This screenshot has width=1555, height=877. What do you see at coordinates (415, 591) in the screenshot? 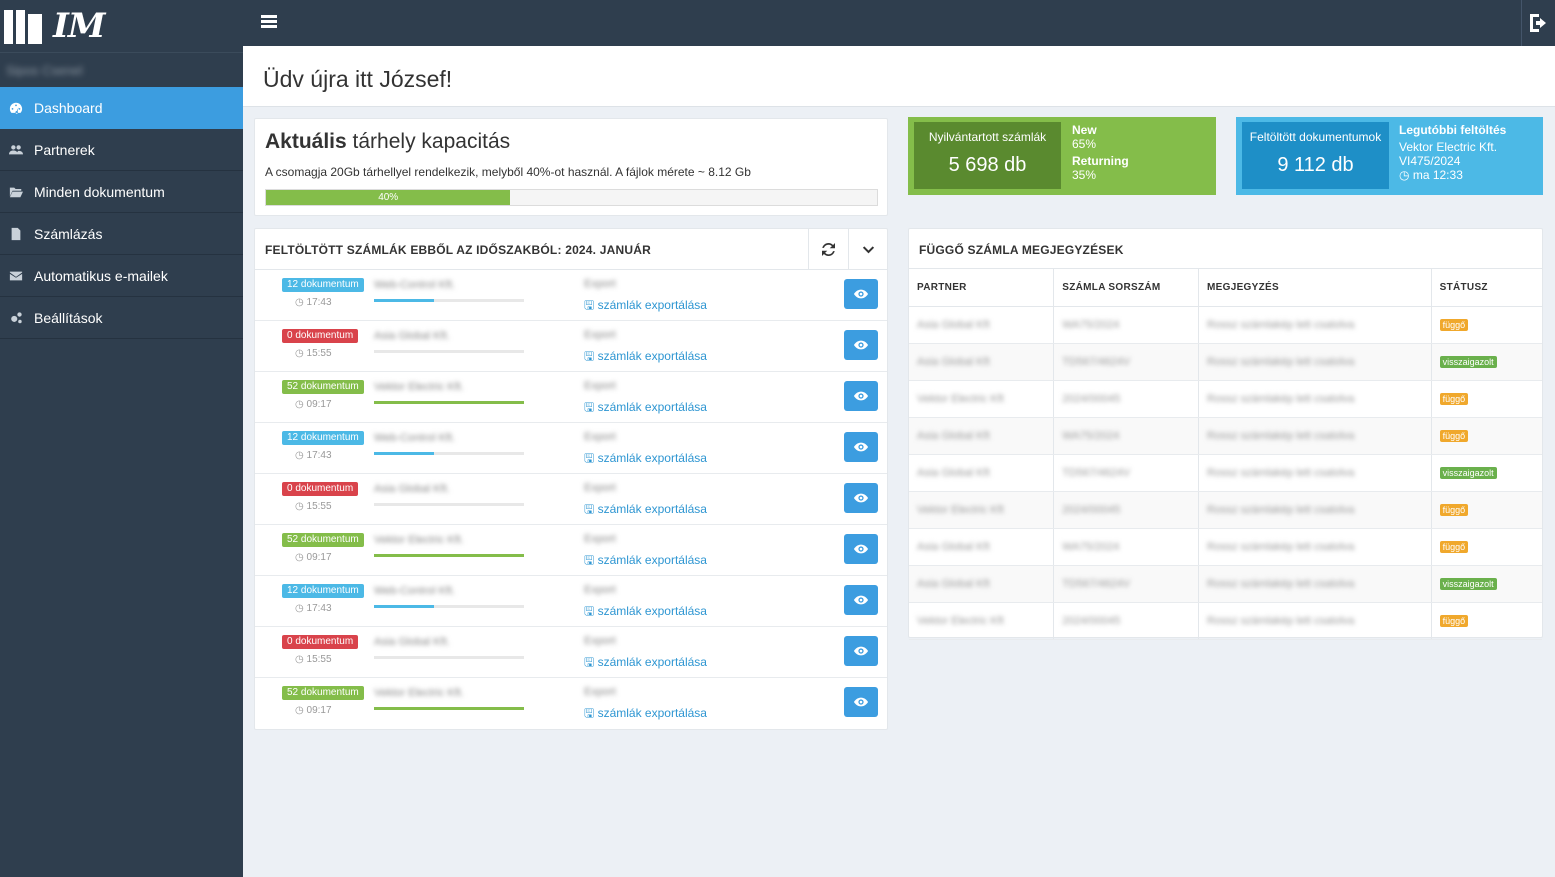
I see `company-name: Web-Control Kft.` at bounding box center [415, 591].